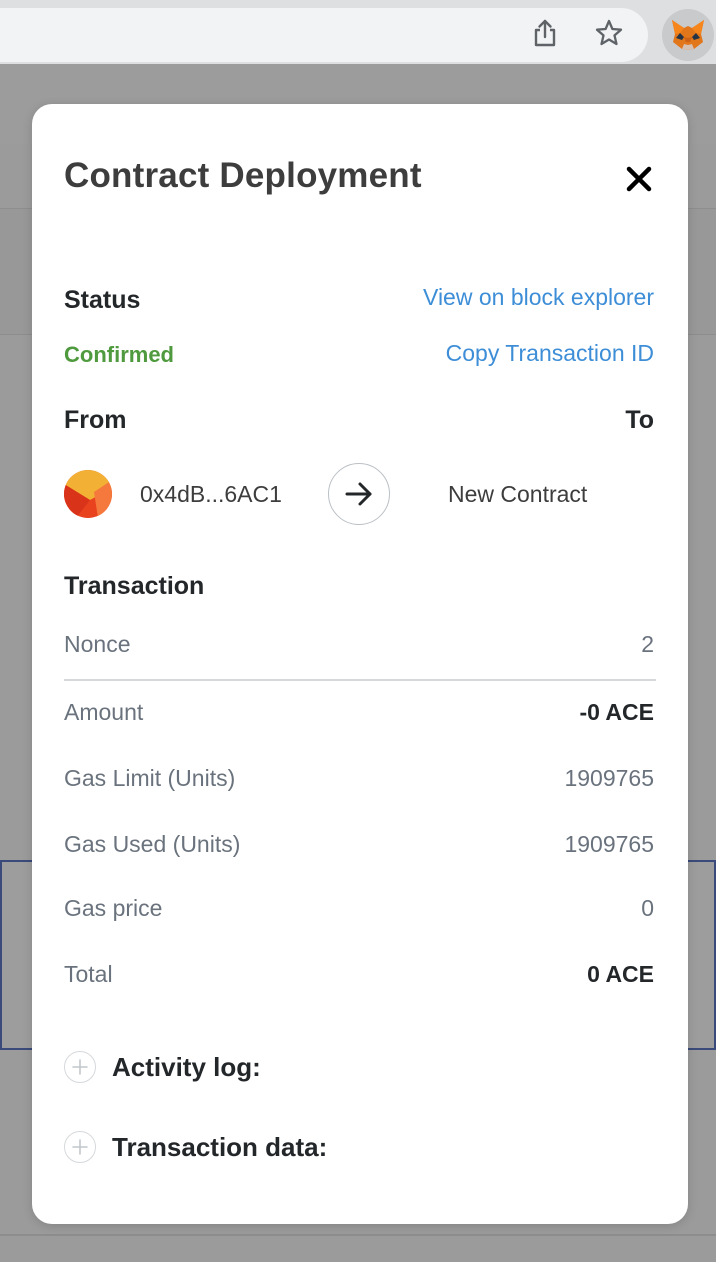 The width and height of the screenshot is (716, 1262). What do you see at coordinates (134, 586) in the screenshot?
I see `transaction-heading: Transaction` at bounding box center [134, 586].